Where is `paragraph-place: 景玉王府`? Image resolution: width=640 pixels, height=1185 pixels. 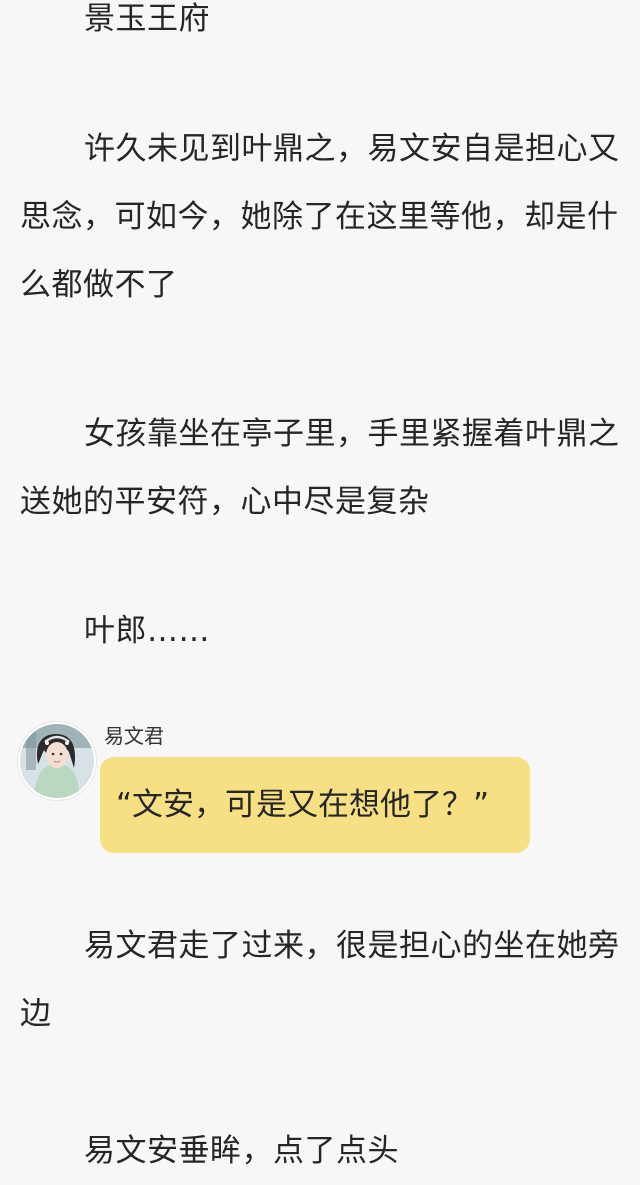 paragraph-place: 景玉王府 is located at coordinates (147, 19).